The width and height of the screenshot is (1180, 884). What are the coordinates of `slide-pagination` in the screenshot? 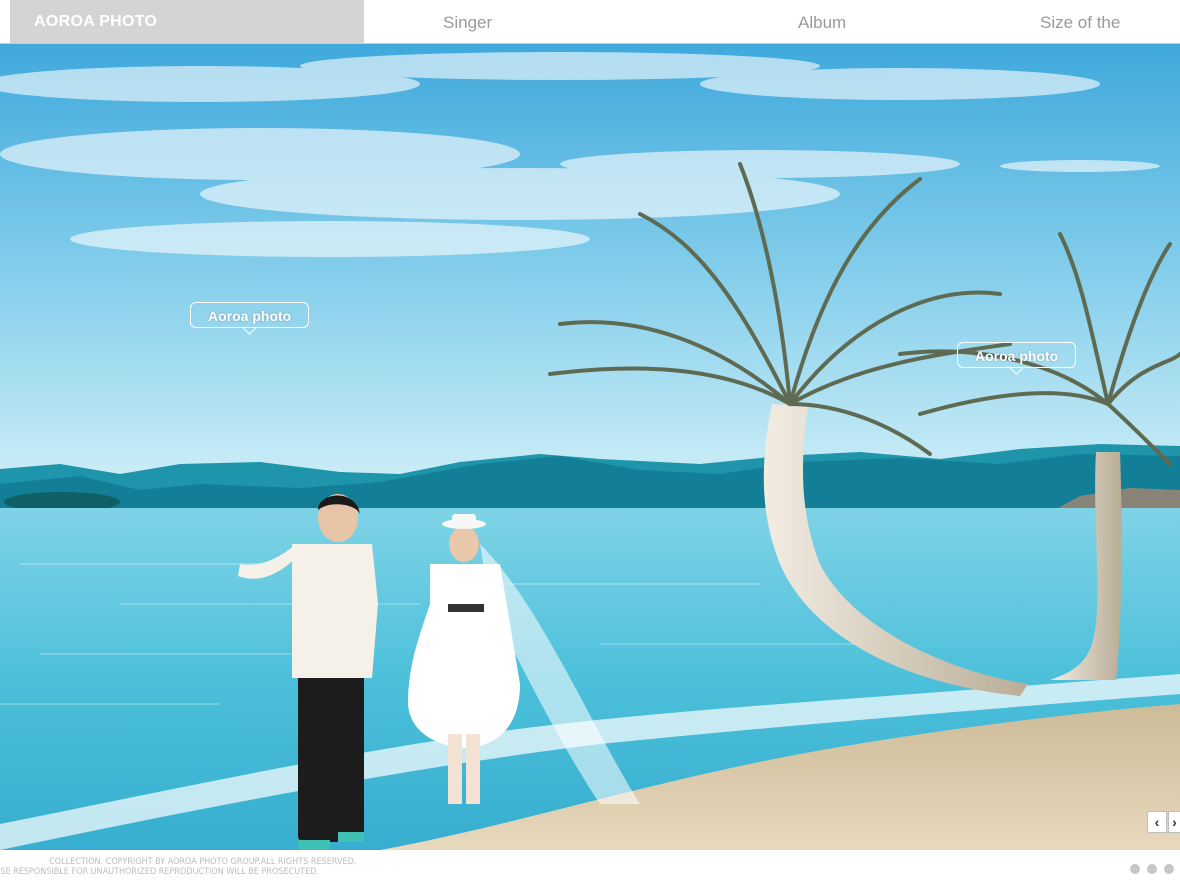 It's located at (1152, 869).